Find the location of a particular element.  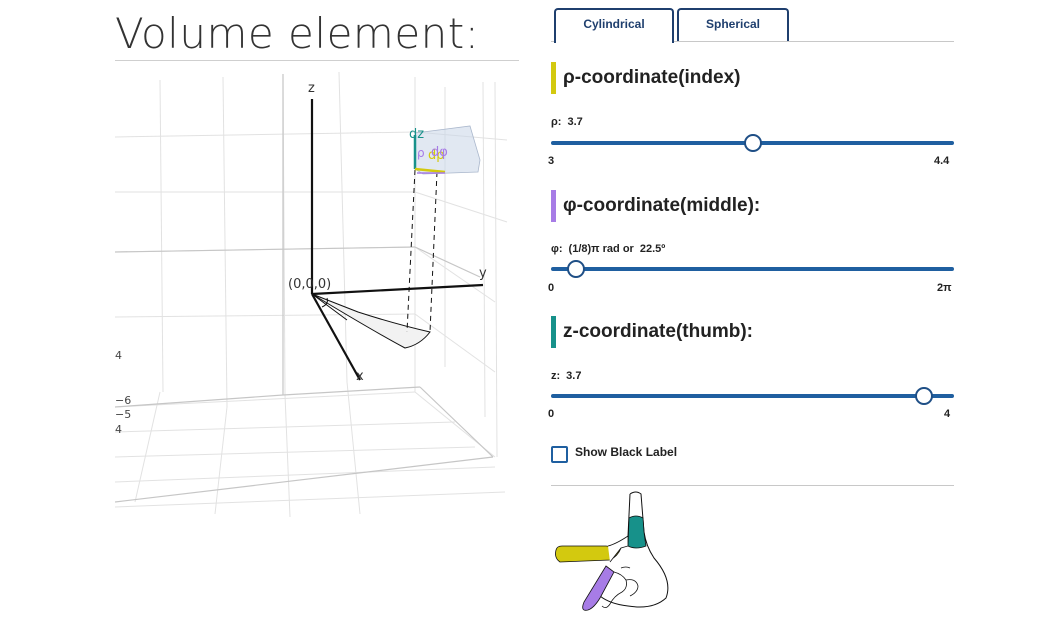

rho-color-bar is located at coordinates (553, 78).